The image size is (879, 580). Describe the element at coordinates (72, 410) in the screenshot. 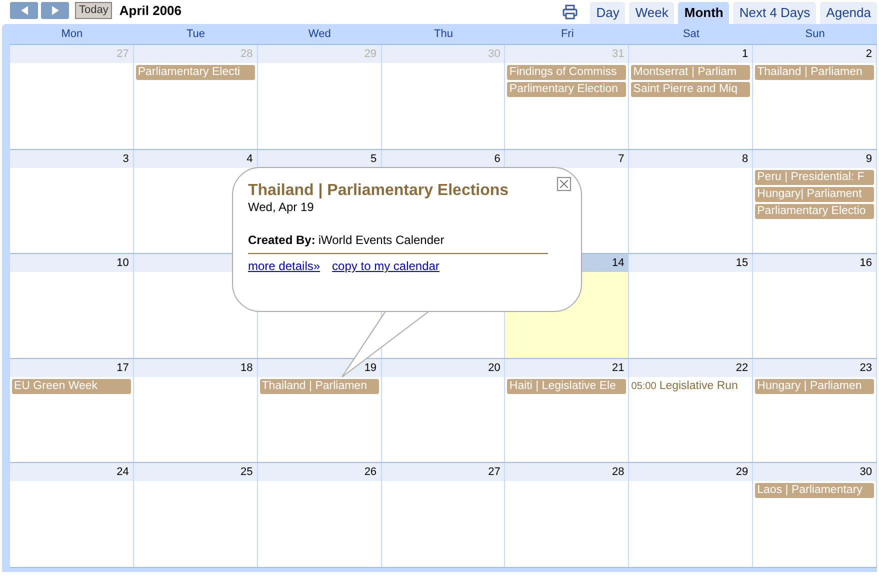

I see `day-cell: 17 EU Green Week` at that location.